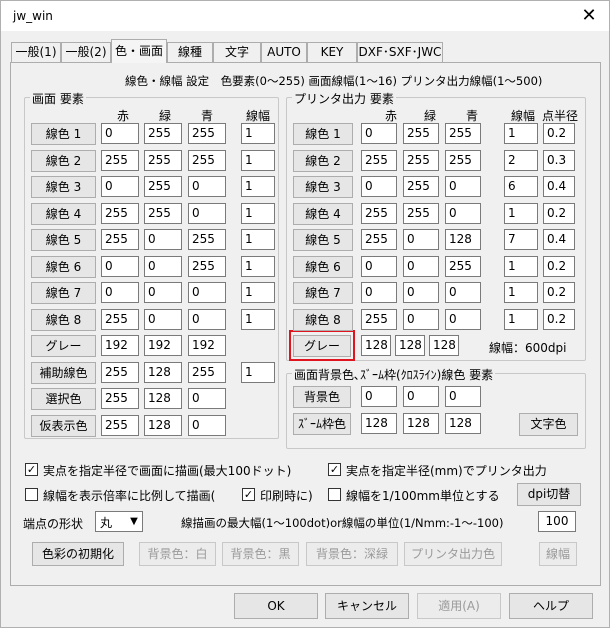  Describe the element at coordinates (63, 240) in the screenshot. I see `screen-line-color-button: 線色 5` at that location.